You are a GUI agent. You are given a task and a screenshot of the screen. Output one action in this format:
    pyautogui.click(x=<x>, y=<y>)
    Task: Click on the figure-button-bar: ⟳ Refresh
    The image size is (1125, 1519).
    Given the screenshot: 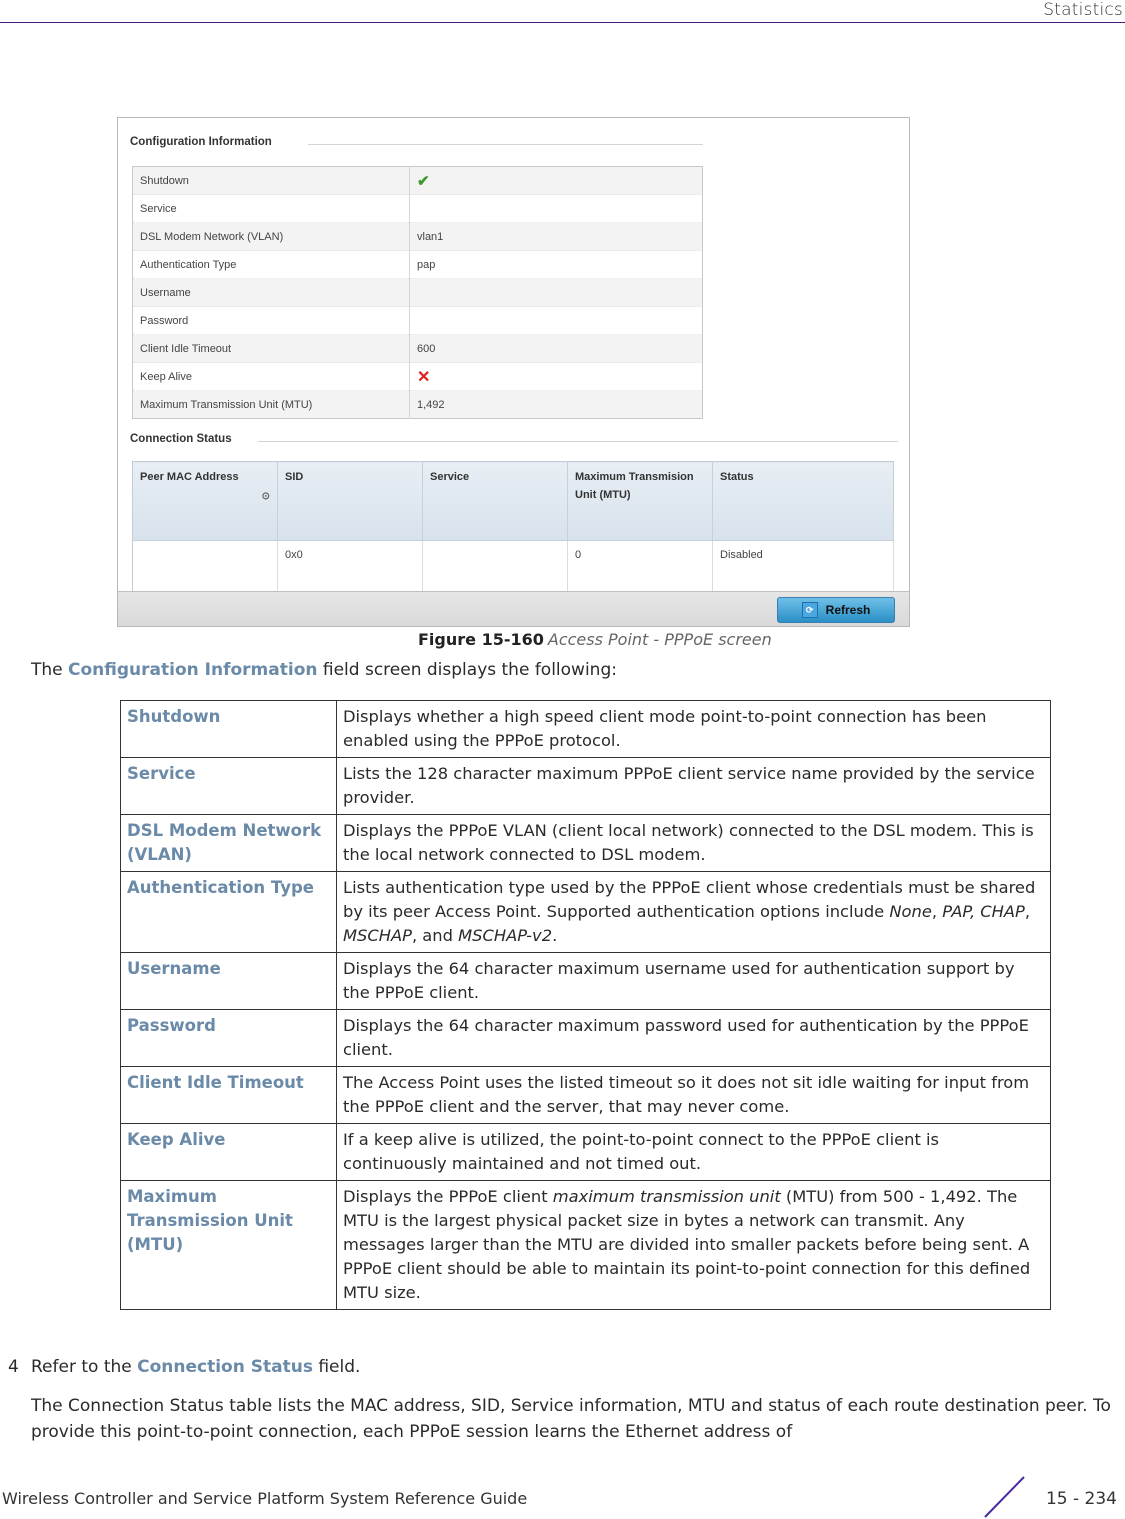 What is the action you would take?
    pyautogui.click(x=513, y=608)
    